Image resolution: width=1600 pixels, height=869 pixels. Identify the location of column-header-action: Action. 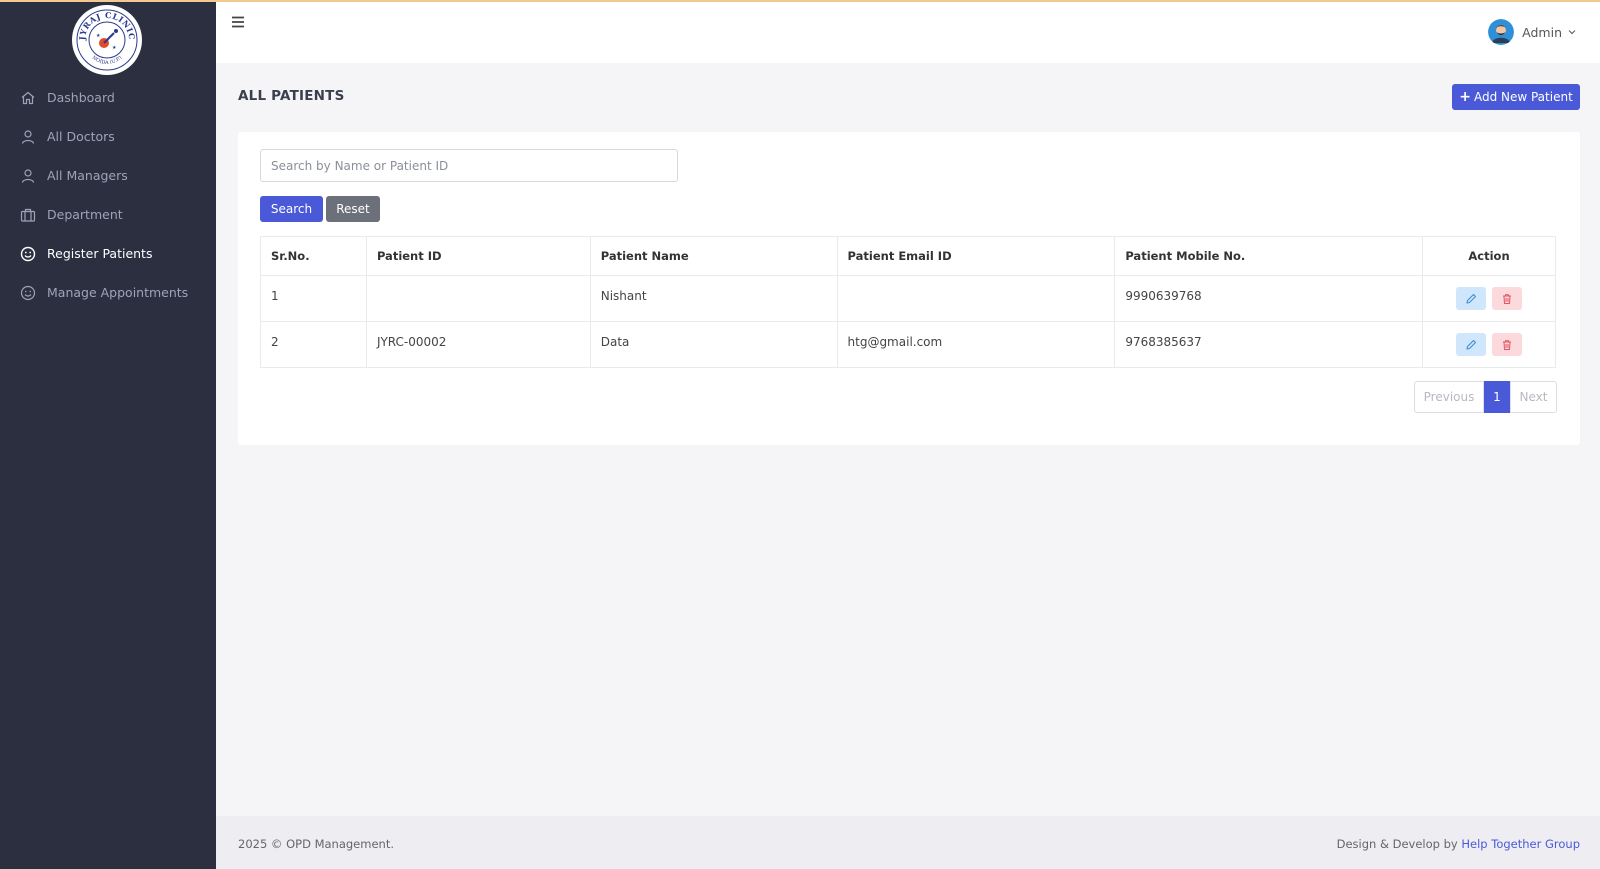
(1489, 256).